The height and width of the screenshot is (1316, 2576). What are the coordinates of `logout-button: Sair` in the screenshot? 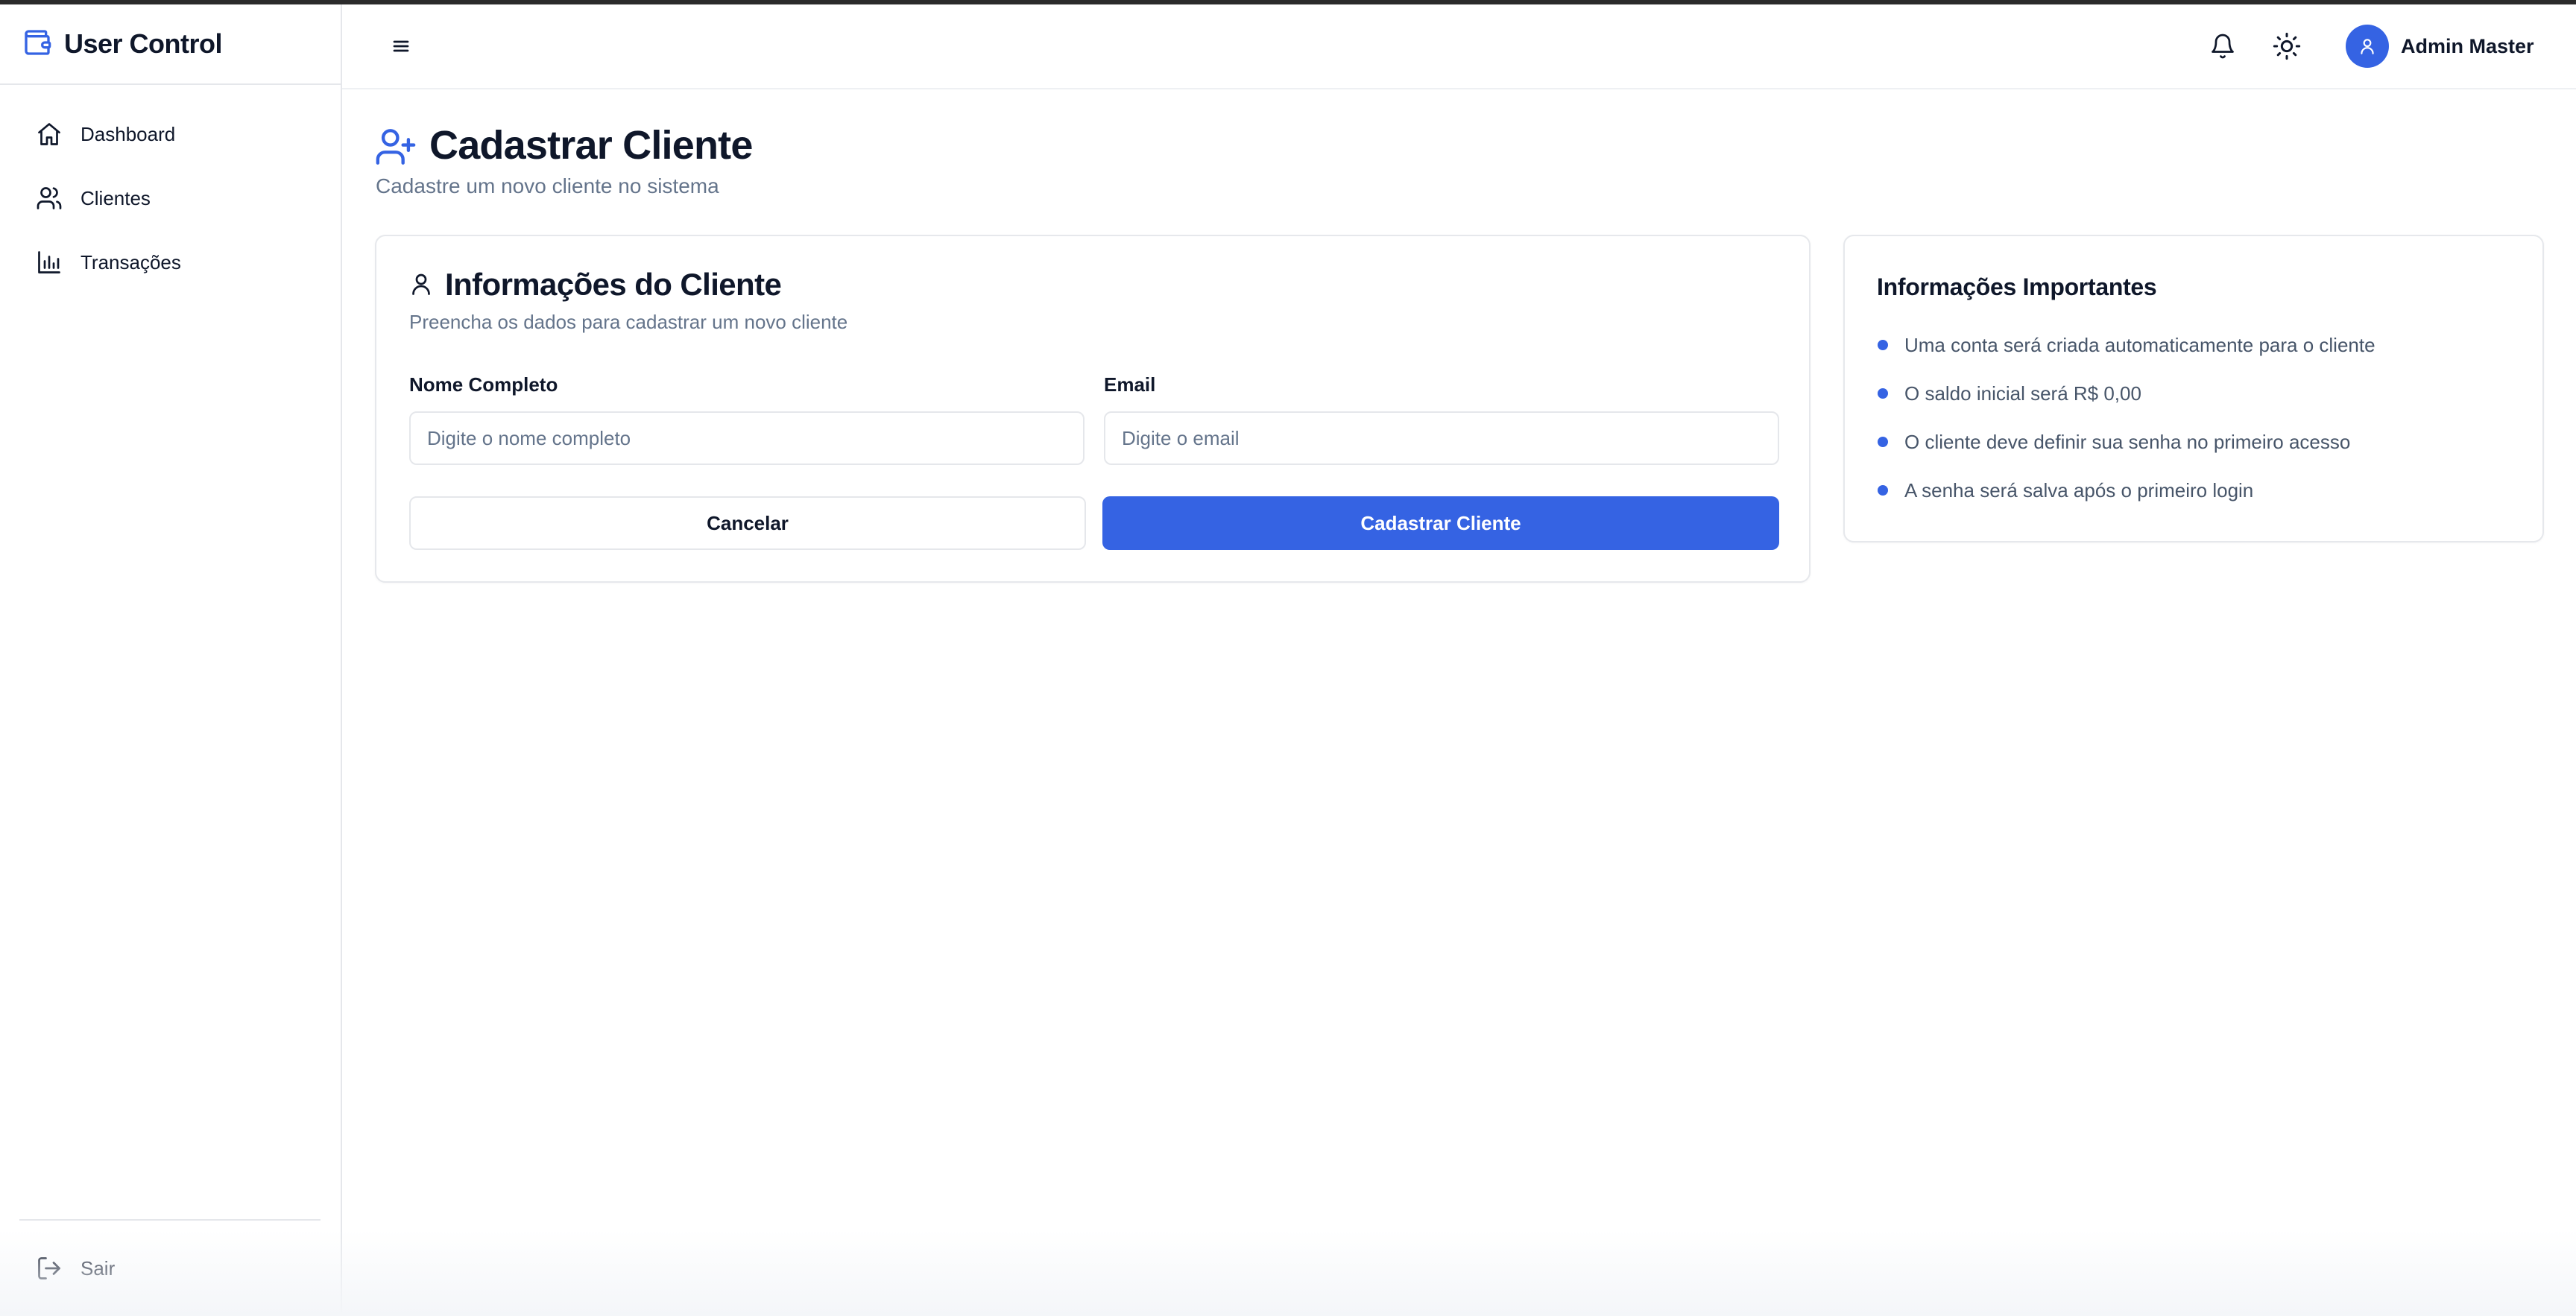 It's located at (170, 1268).